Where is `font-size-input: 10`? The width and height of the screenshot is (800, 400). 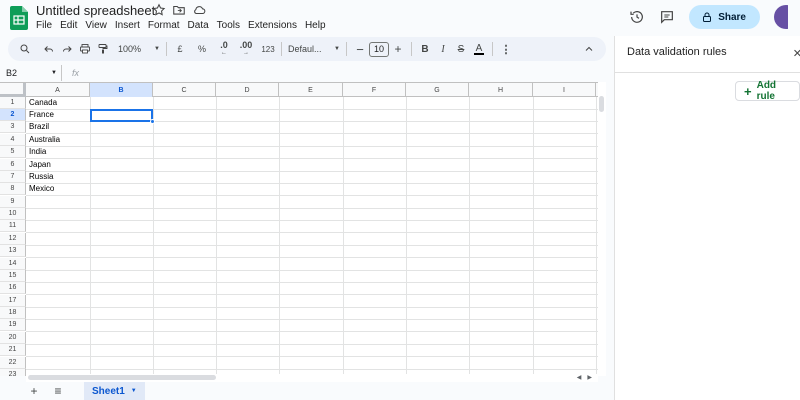 font-size-input: 10 is located at coordinates (379, 49).